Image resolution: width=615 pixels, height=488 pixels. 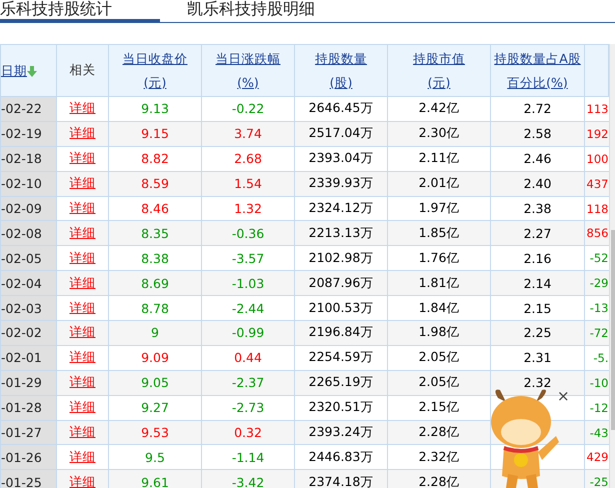 What do you see at coordinates (597, 109) in the screenshot?
I see `table-cell: 113` at bounding box center [597, 109].